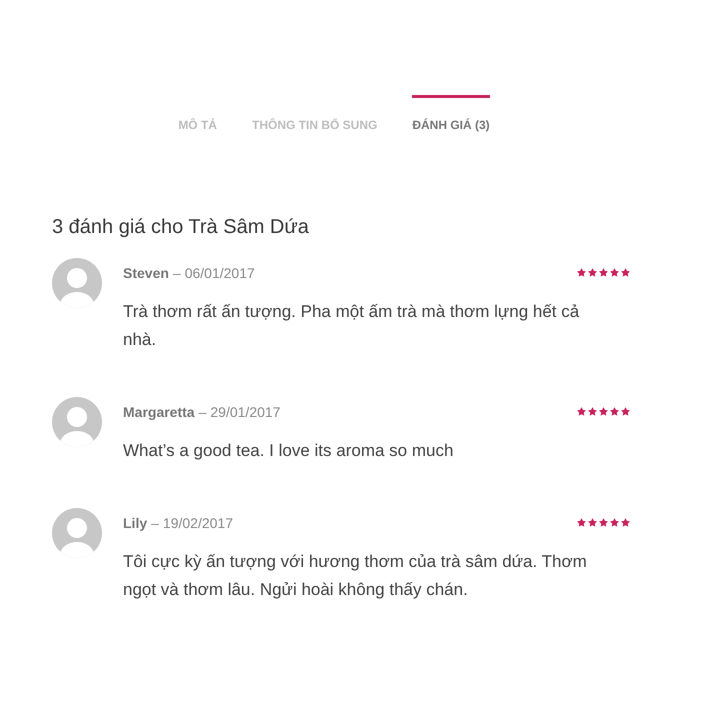  I want to click on review-text: Trà thơm rất ấn tượng. Pha một ấm trà mà thơm lựng hết cả nhà., so click(351, 326).